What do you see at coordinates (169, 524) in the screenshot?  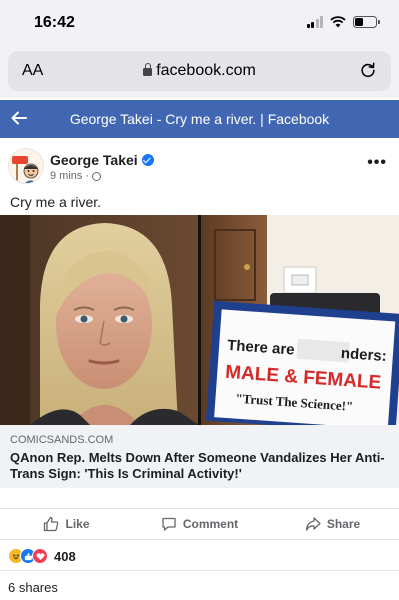 I see `comment-icon` at bounding box center [169, 524].